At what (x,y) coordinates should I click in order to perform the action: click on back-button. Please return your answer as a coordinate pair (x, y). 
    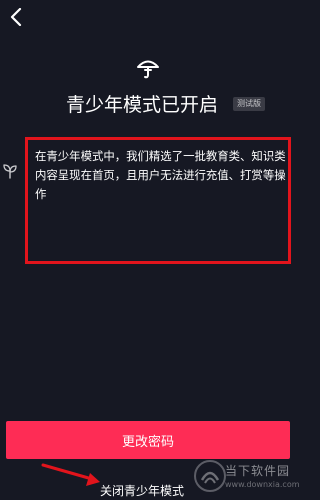
    Looking at the image, I should click on (16, 17).